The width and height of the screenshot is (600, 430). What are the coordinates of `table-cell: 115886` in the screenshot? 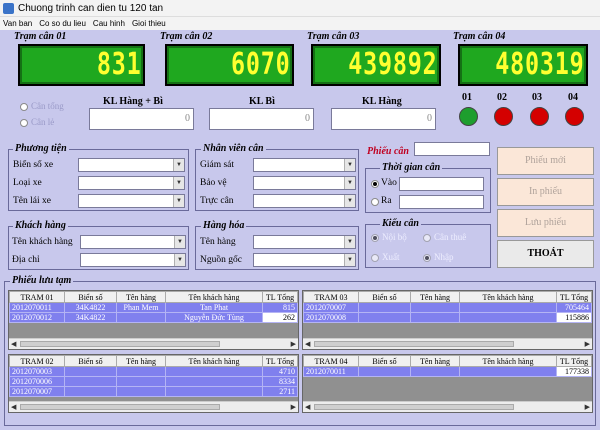 It's located at (574, 317).